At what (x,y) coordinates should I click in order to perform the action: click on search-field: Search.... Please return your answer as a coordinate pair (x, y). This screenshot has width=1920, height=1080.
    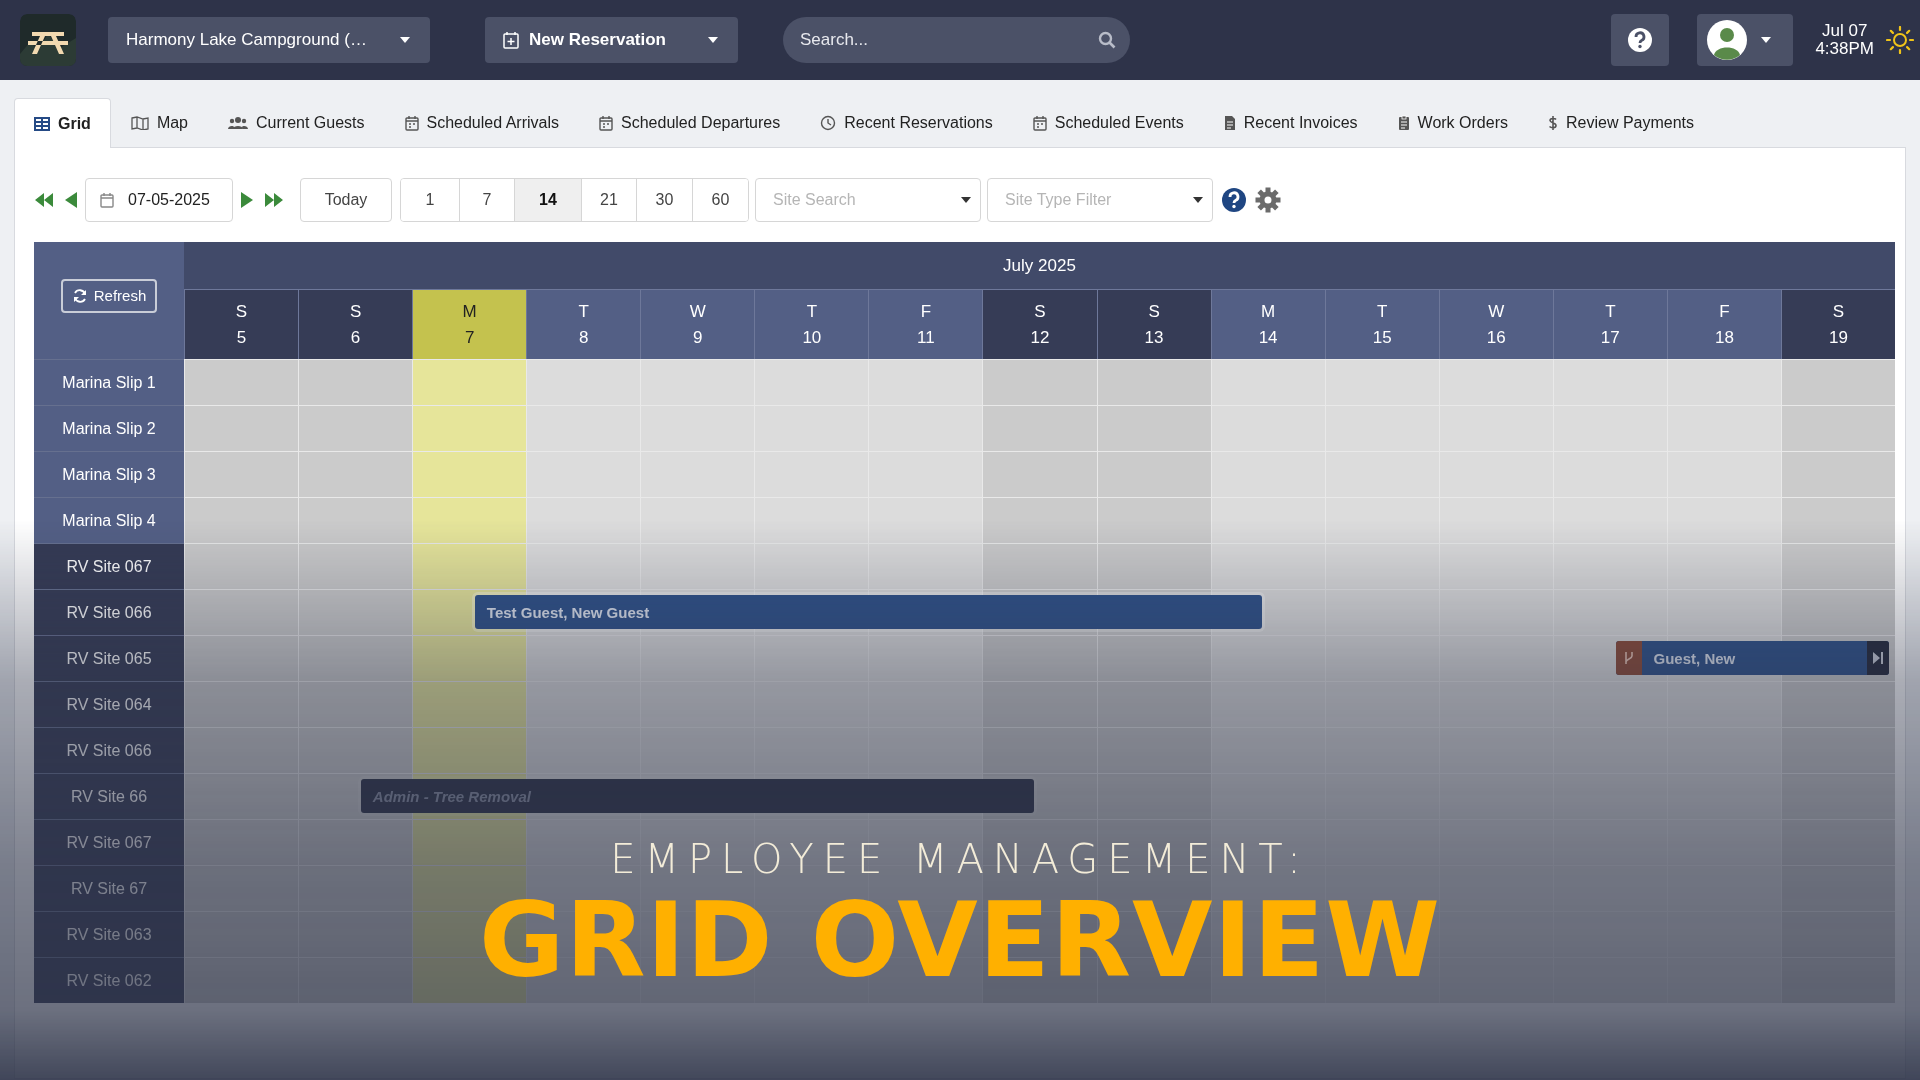
    Looking at the image, I should click on (956, 40).